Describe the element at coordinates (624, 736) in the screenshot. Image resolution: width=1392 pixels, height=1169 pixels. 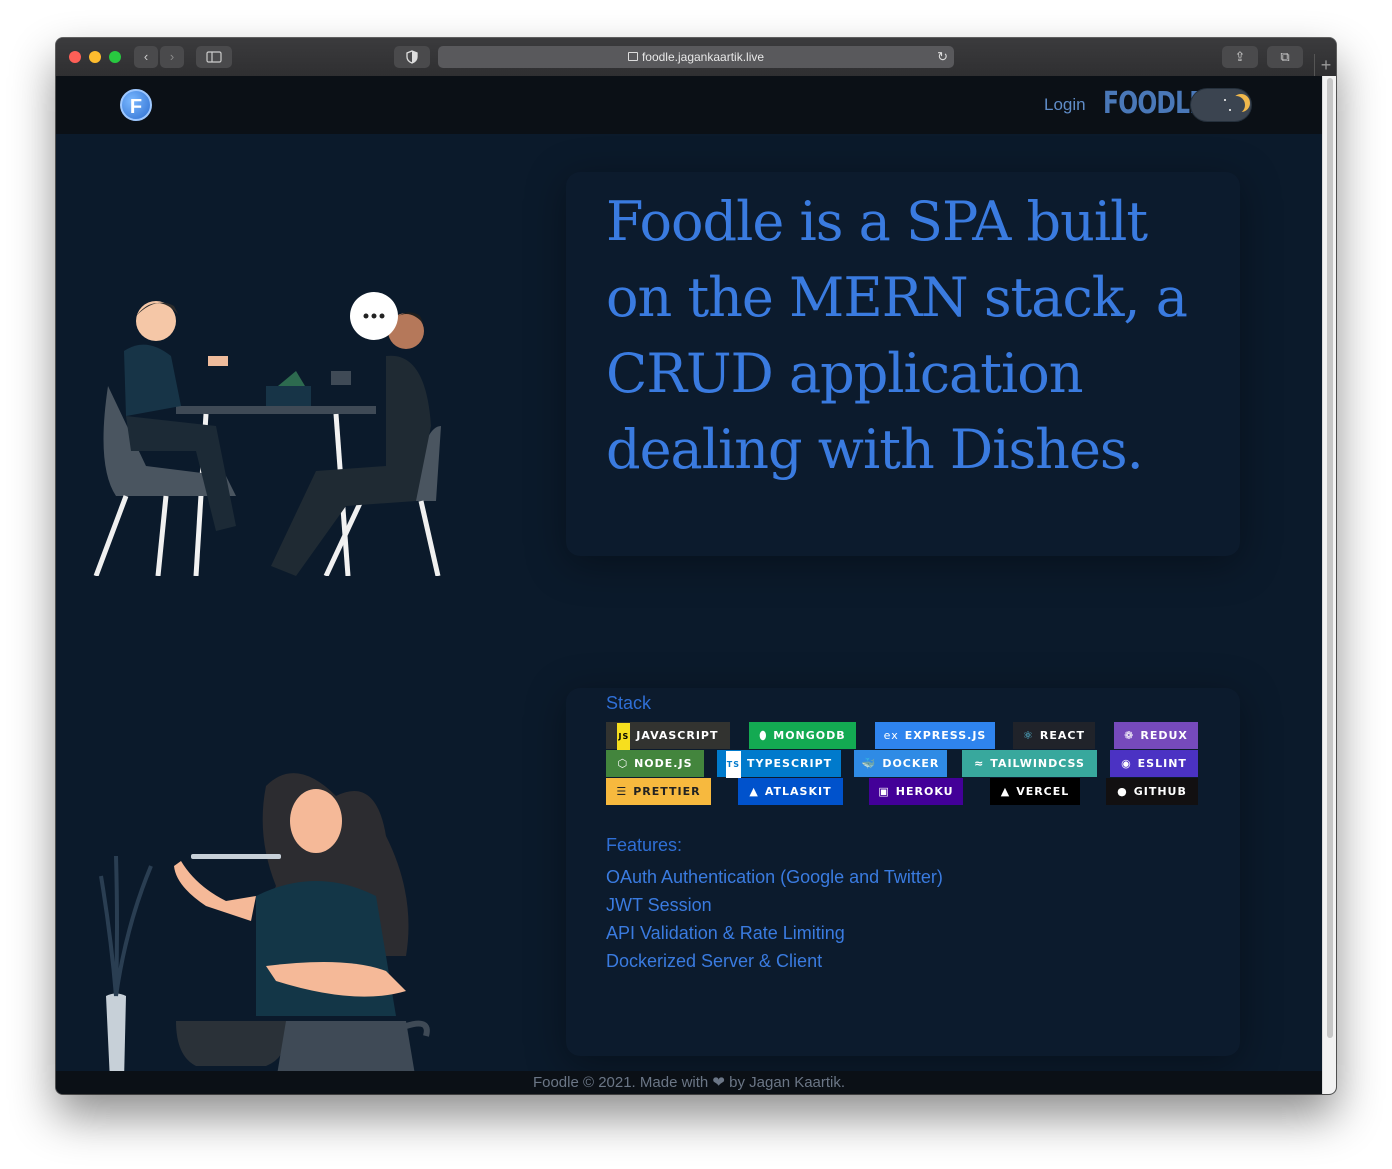
I see `js-icon: JS` at that location.